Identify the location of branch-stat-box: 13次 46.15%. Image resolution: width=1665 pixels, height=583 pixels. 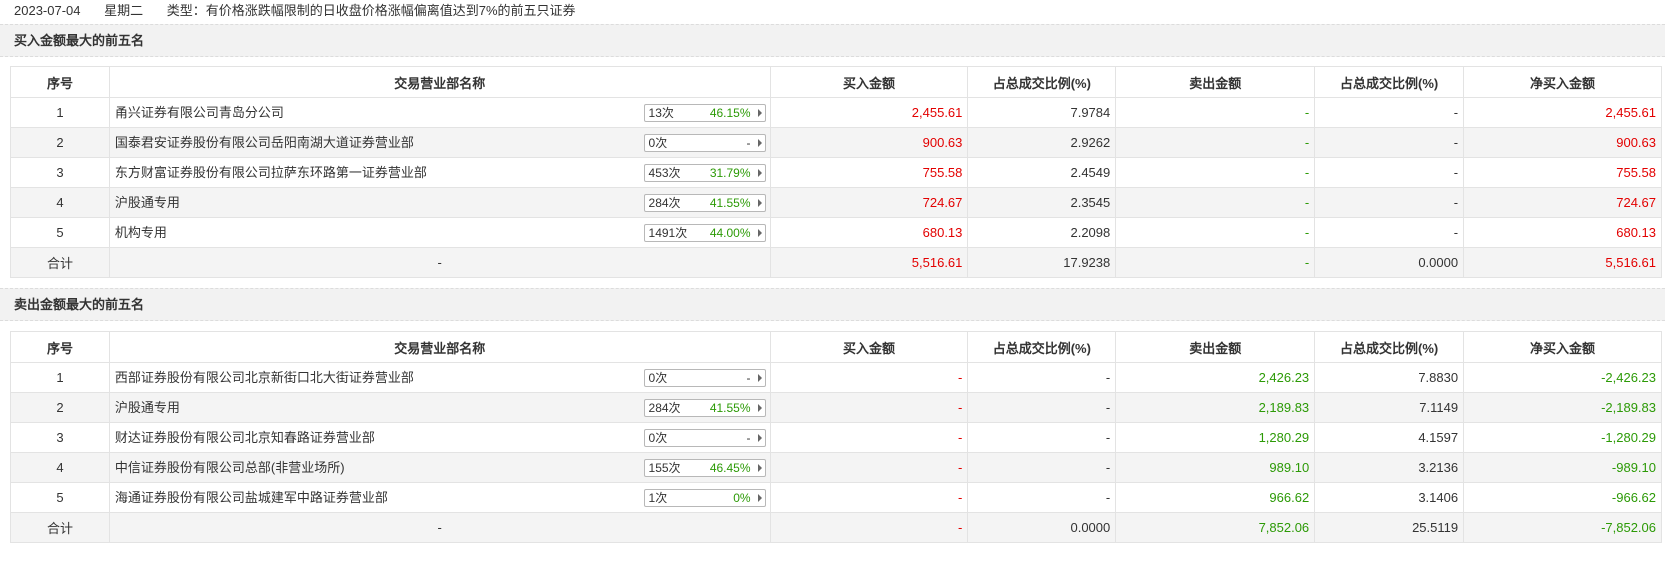
(704, 113).